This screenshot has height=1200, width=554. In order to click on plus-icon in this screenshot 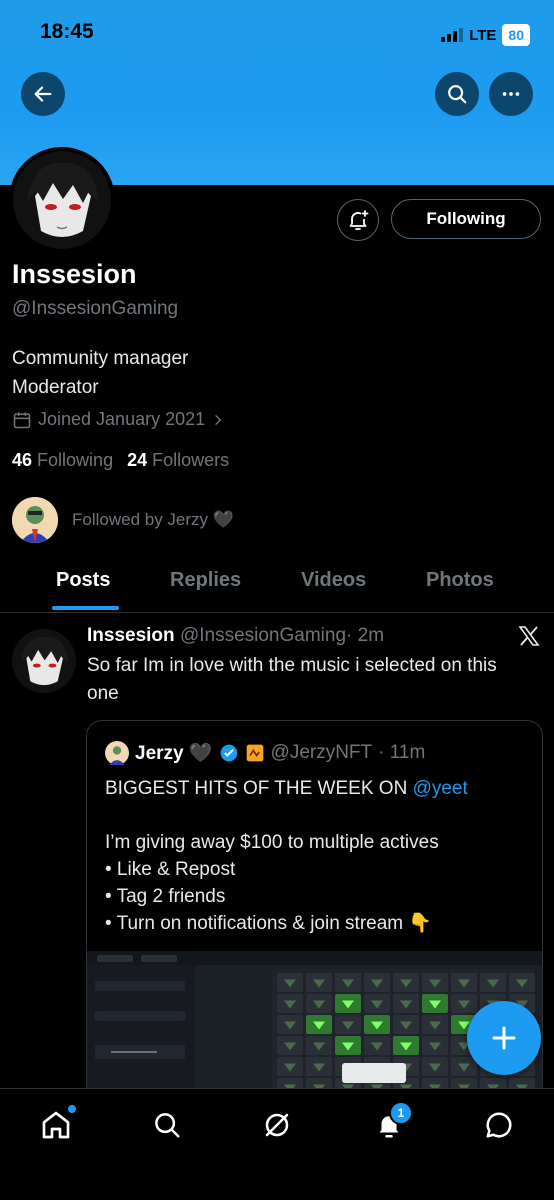, I will do `click(504, 1038)`.